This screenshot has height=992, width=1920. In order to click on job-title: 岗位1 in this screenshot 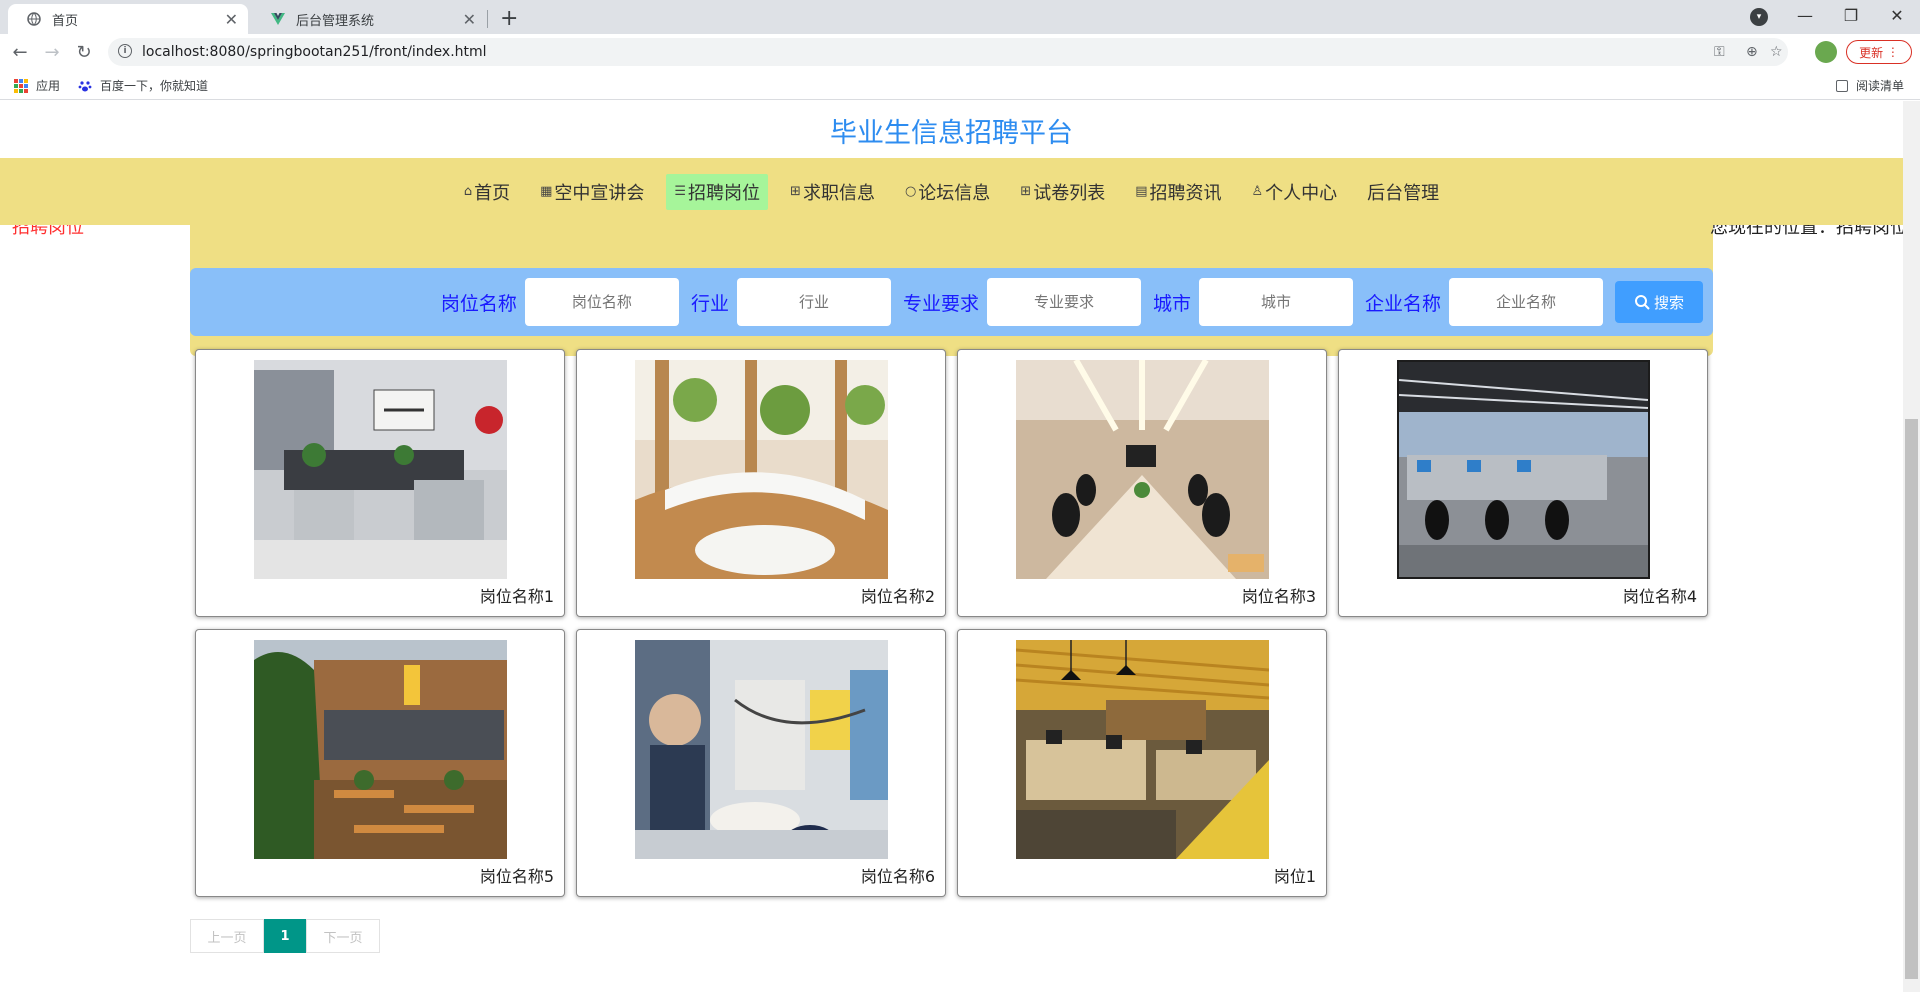, I will do `click(1294, 876)`.